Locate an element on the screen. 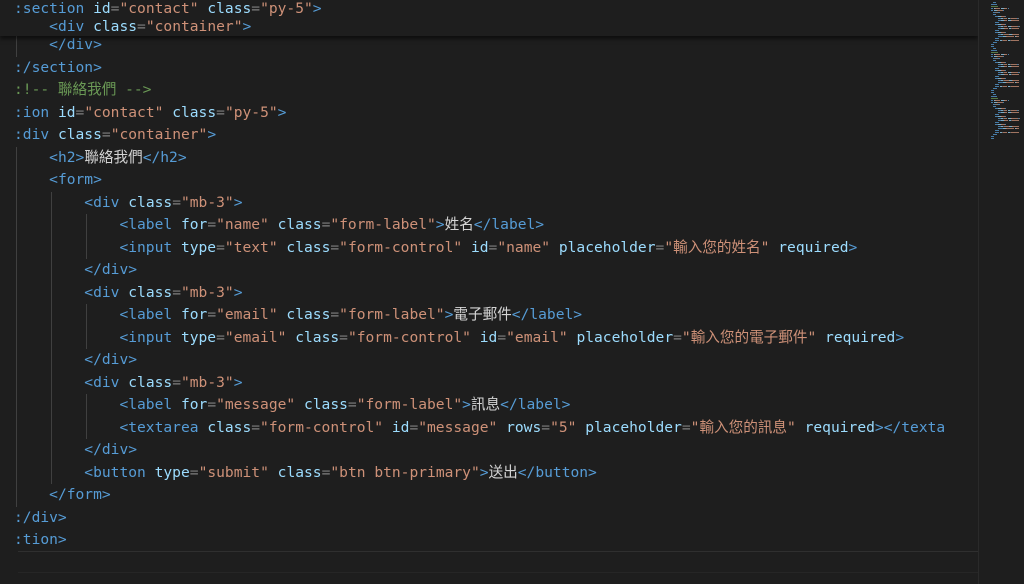  attribute-token: type is located at coordinates (198, 247).